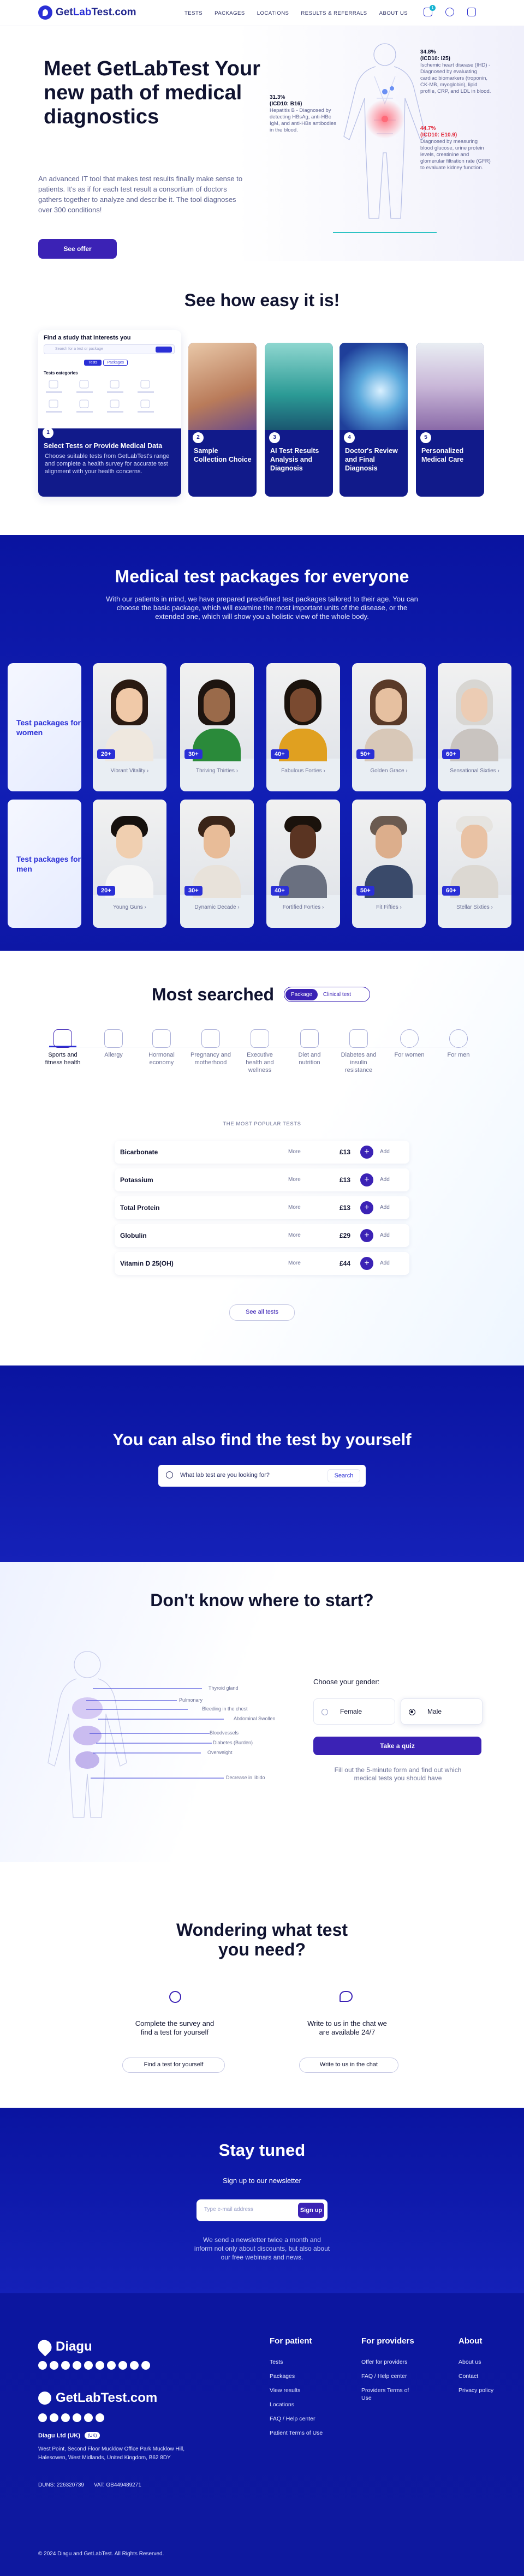  What do you see at coordinates (474, 864) in the screenshot?
I see `package-men-60: 60+ Stellar Sixties` at bounding box center [474, 864].